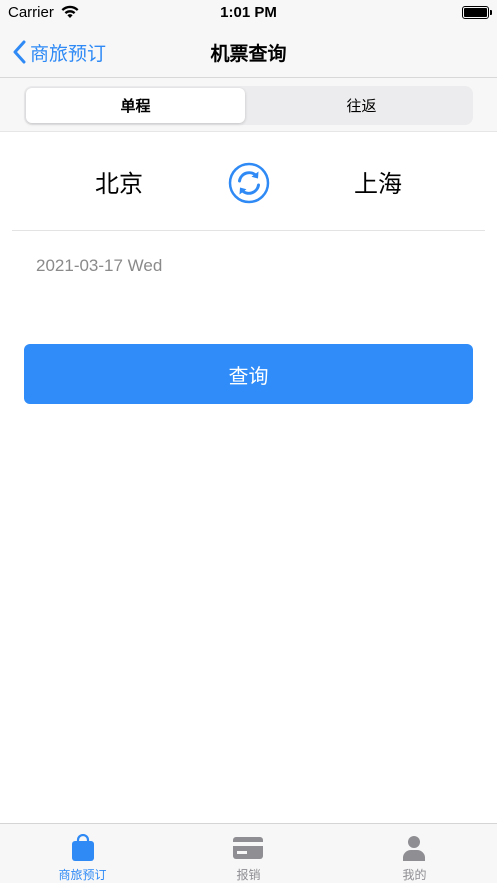  What do you see at coordinates (119, 181) in the screenshot?
I see `departure-city: 北京` at bounding box center [119, 181].